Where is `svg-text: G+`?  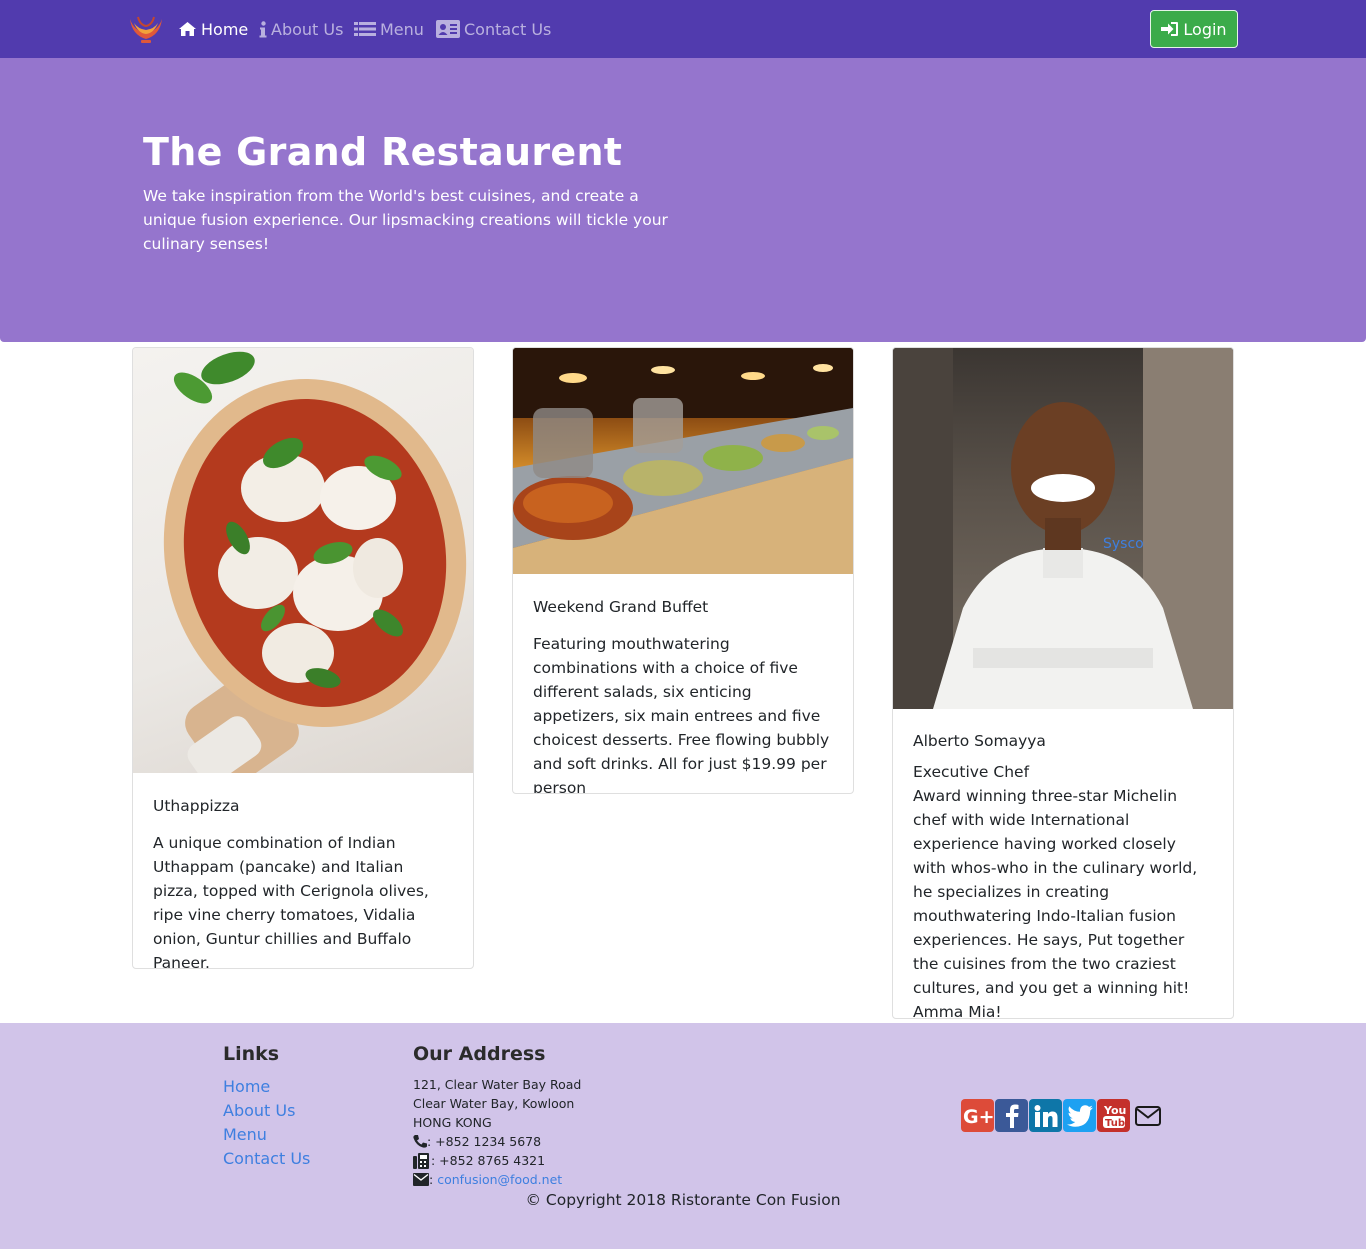
svg-text: G+ is located at coordinates (978, 1116).